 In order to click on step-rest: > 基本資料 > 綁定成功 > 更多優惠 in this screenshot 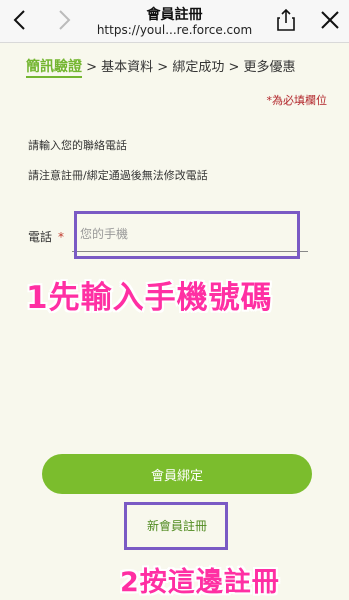, I will do `click(189, 67)`.